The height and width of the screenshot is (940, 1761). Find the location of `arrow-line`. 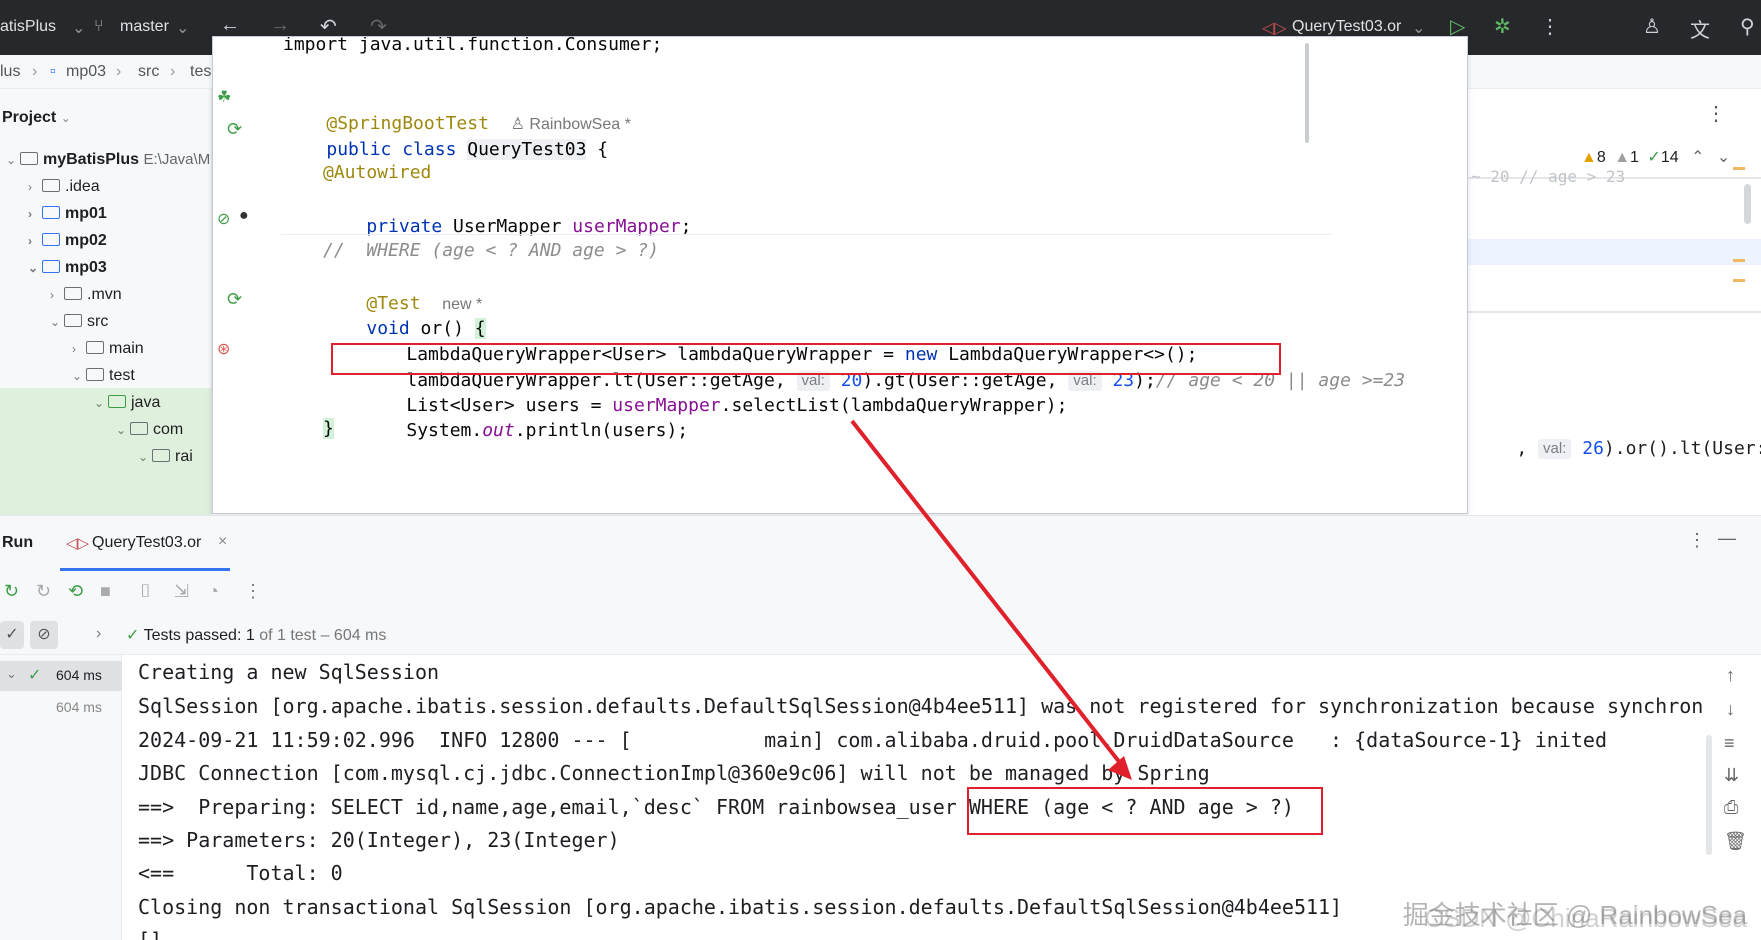

arrow-line is located at coordinates (988, 594).